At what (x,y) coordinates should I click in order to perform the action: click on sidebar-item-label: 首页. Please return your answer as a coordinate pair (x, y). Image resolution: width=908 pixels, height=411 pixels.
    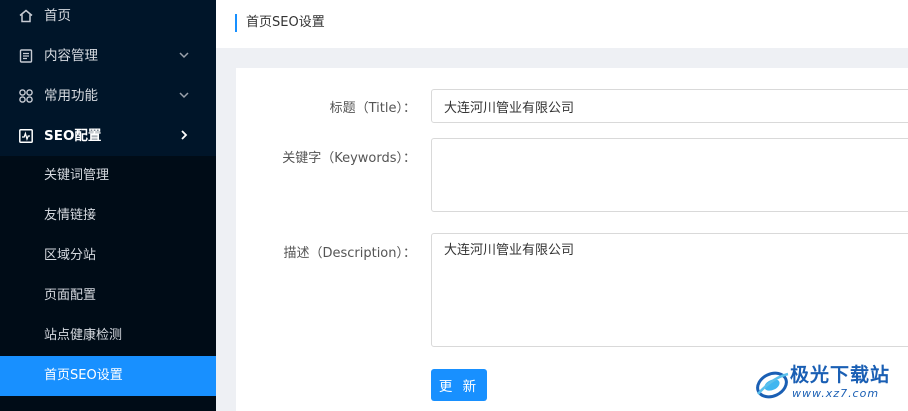
    Looking at the image, I should click on (57, 16).